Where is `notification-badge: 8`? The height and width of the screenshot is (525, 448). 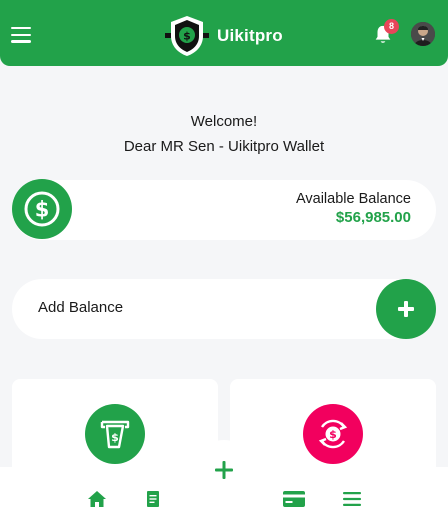 notification-badge: 8 is located at coordinates (391, 26).